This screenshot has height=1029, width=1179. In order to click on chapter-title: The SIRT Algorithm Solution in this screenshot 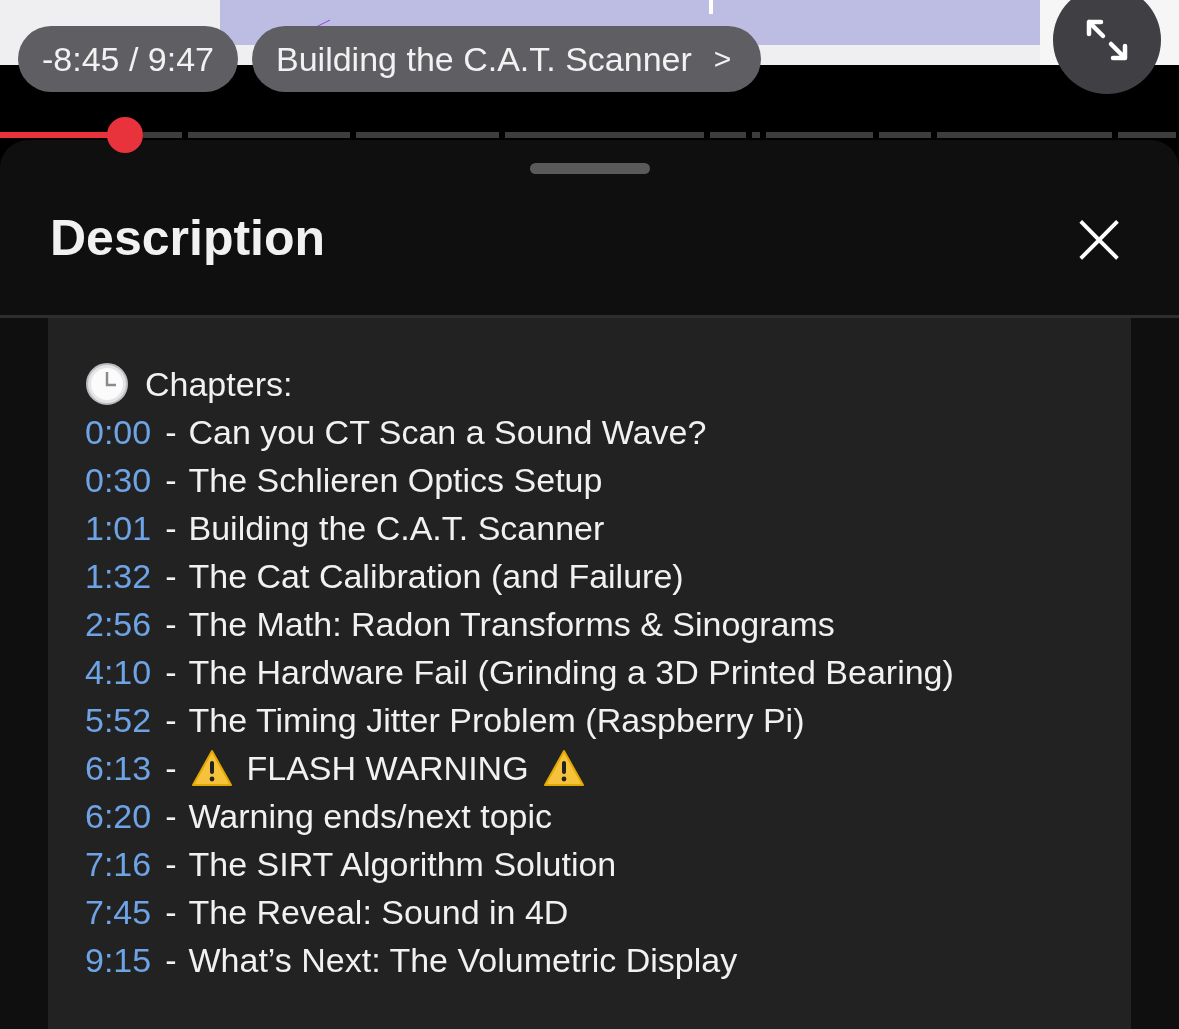, I will do `click(402, 864)`.